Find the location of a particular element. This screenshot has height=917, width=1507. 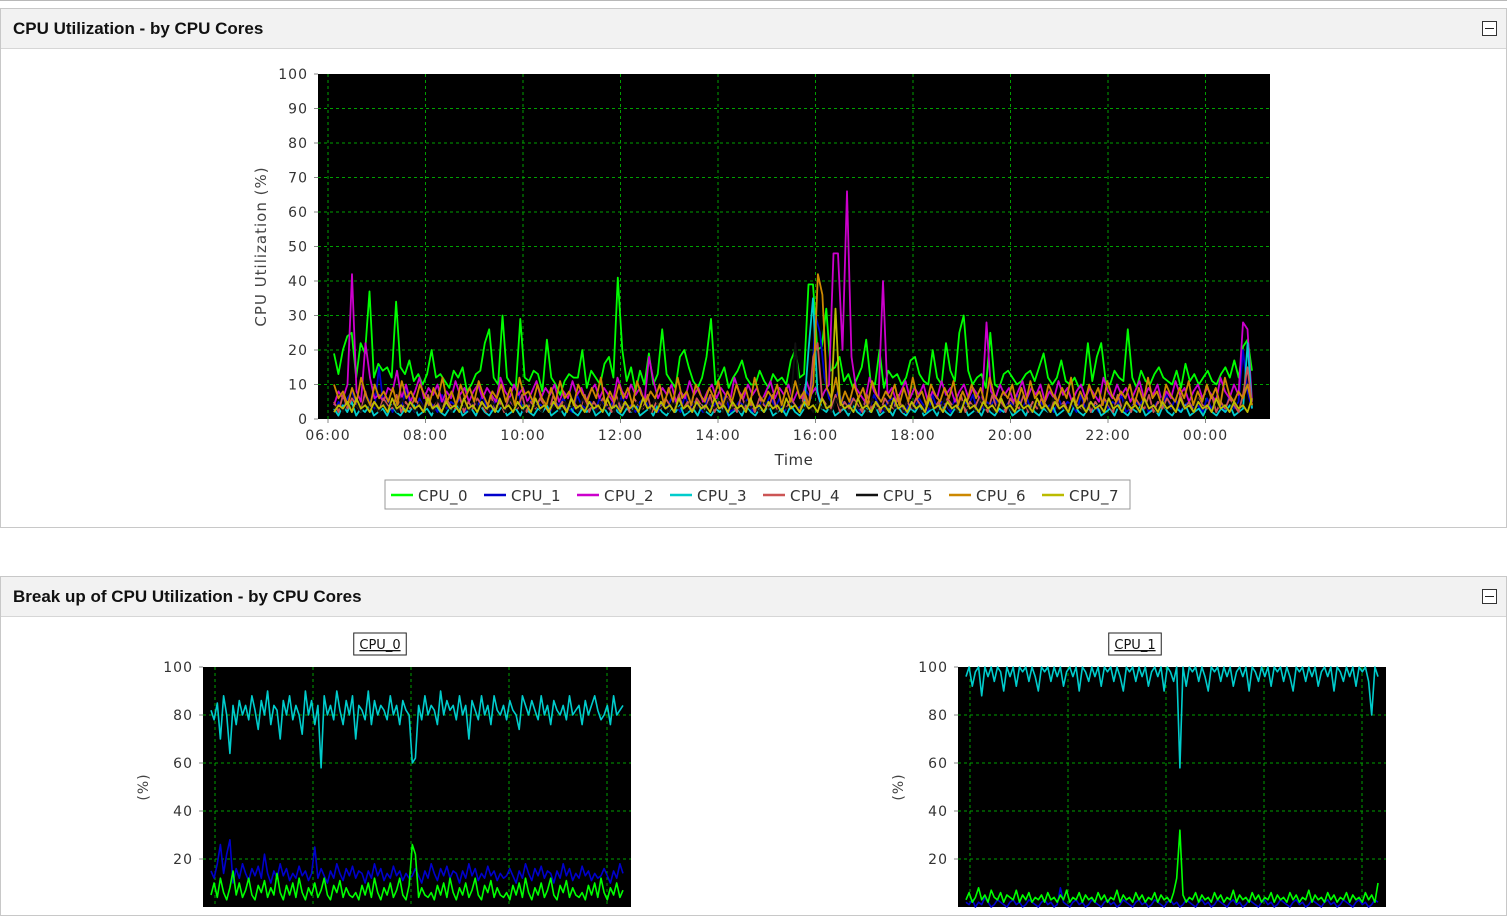

y-tick-label: 70 is located at coordinates (298, 179).